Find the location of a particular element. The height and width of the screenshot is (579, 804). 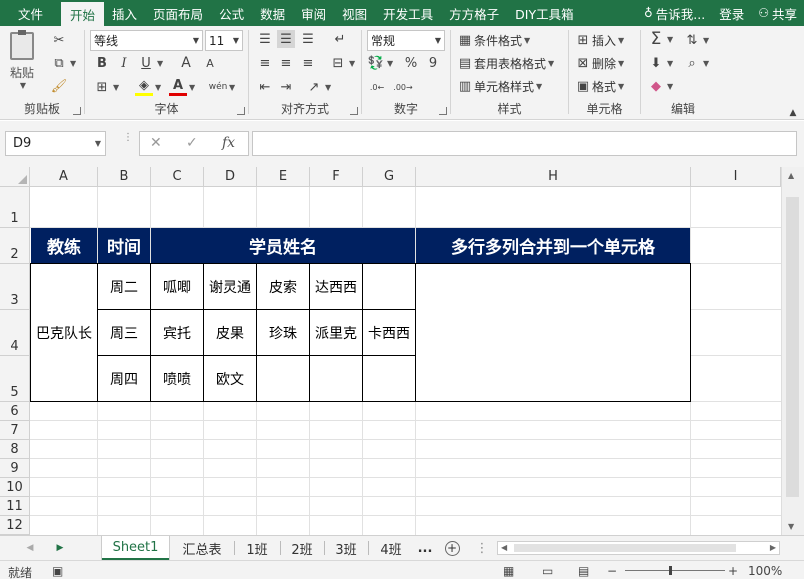

sheet-tab-class3: 3班 is located at coordinates (346, 548).